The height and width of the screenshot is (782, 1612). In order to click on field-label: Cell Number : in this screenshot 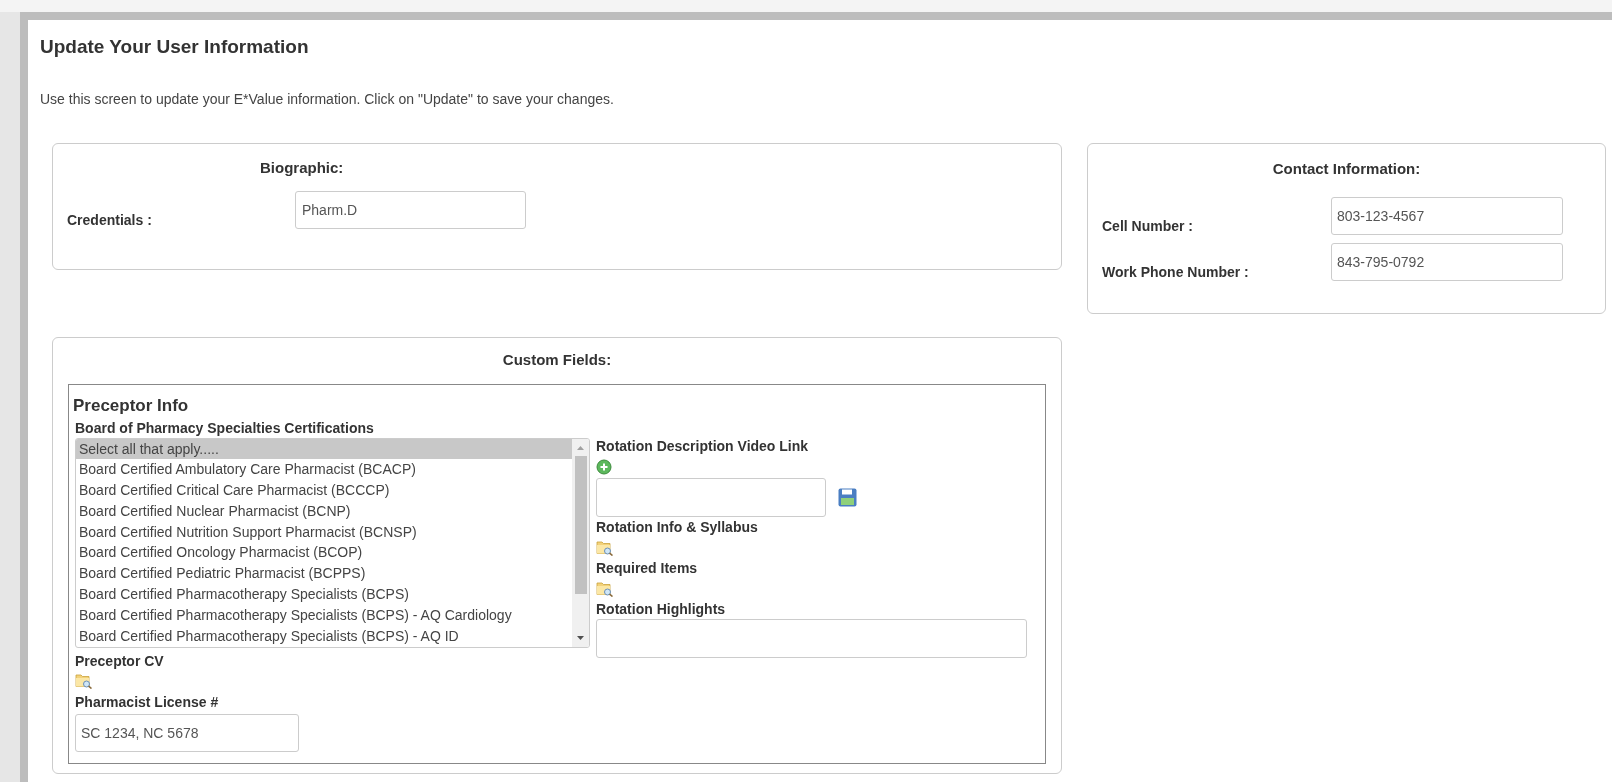, I will do `click(1148, 226)`.